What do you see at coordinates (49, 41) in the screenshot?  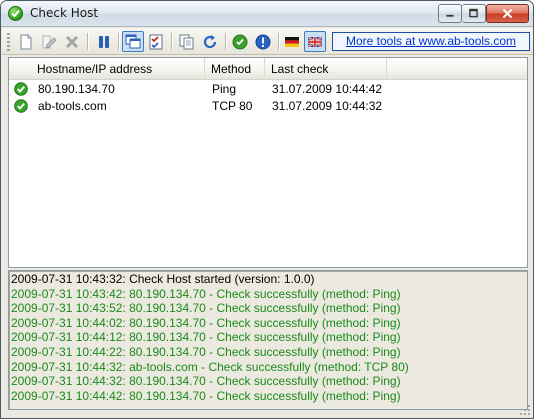 I see `edit-button` at bounding box center [49, 41].